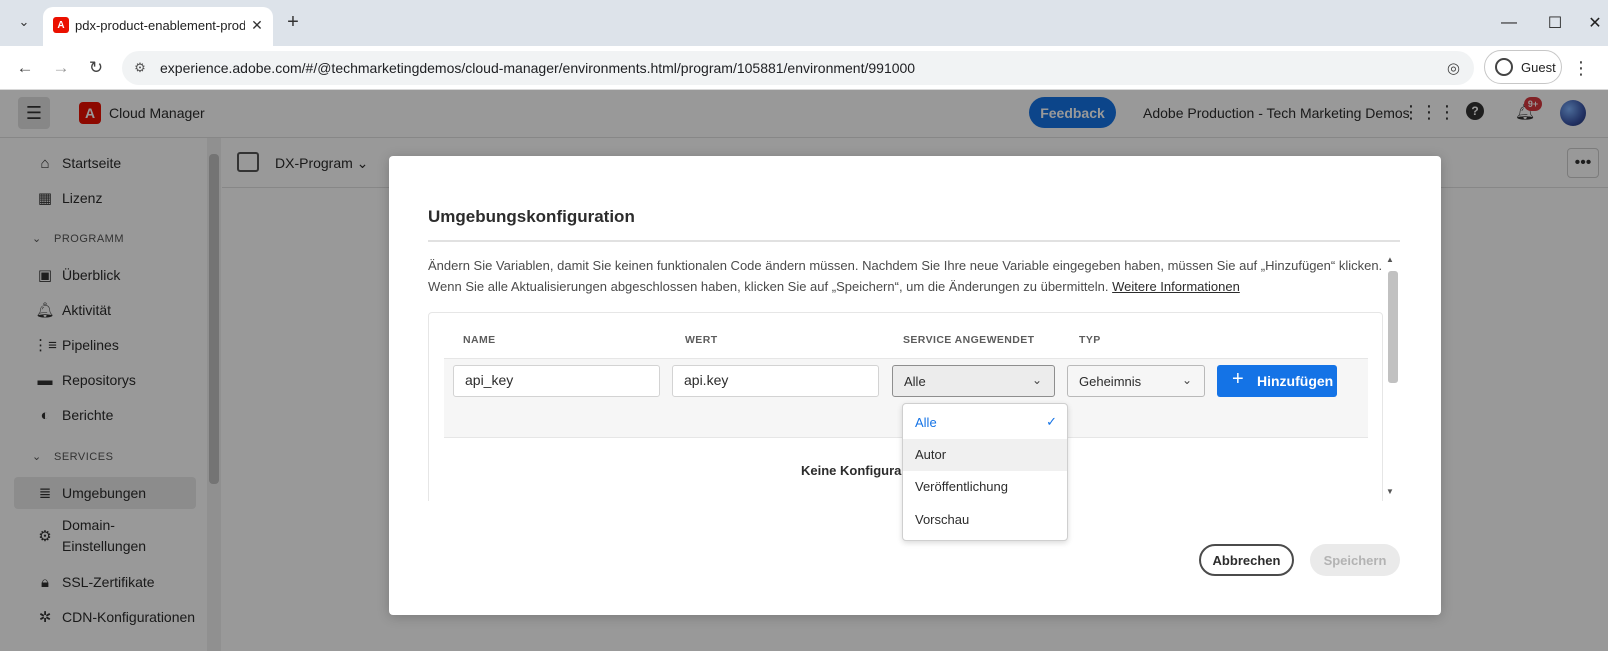 The height and width of the screenshot is (651, 1608). Describe the element at coordinates (531, 216) in the screenshot. I see `dialog-title: Umgebungskonfiguration` at that location.